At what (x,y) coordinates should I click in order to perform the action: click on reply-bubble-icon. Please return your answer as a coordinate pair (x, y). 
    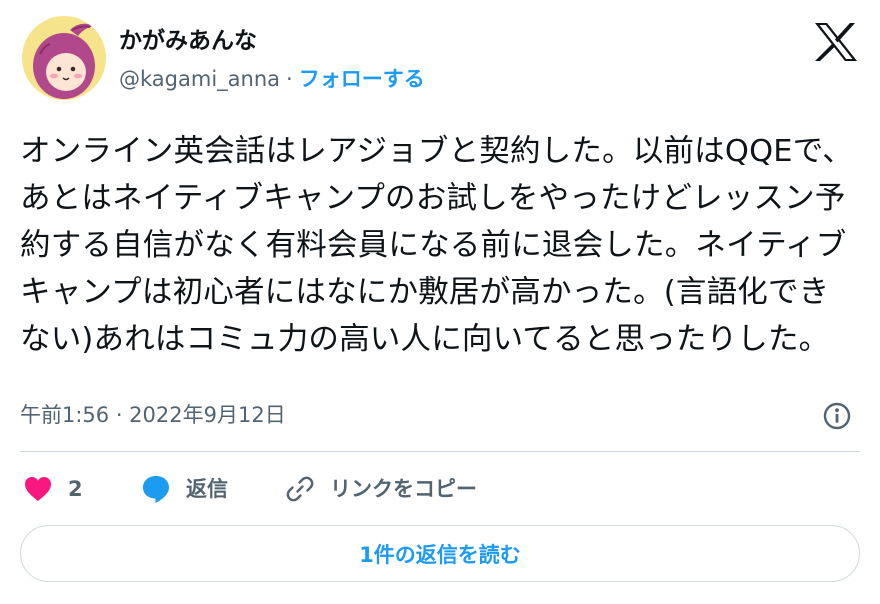
    Looking at the image, I should click on (156, 489).